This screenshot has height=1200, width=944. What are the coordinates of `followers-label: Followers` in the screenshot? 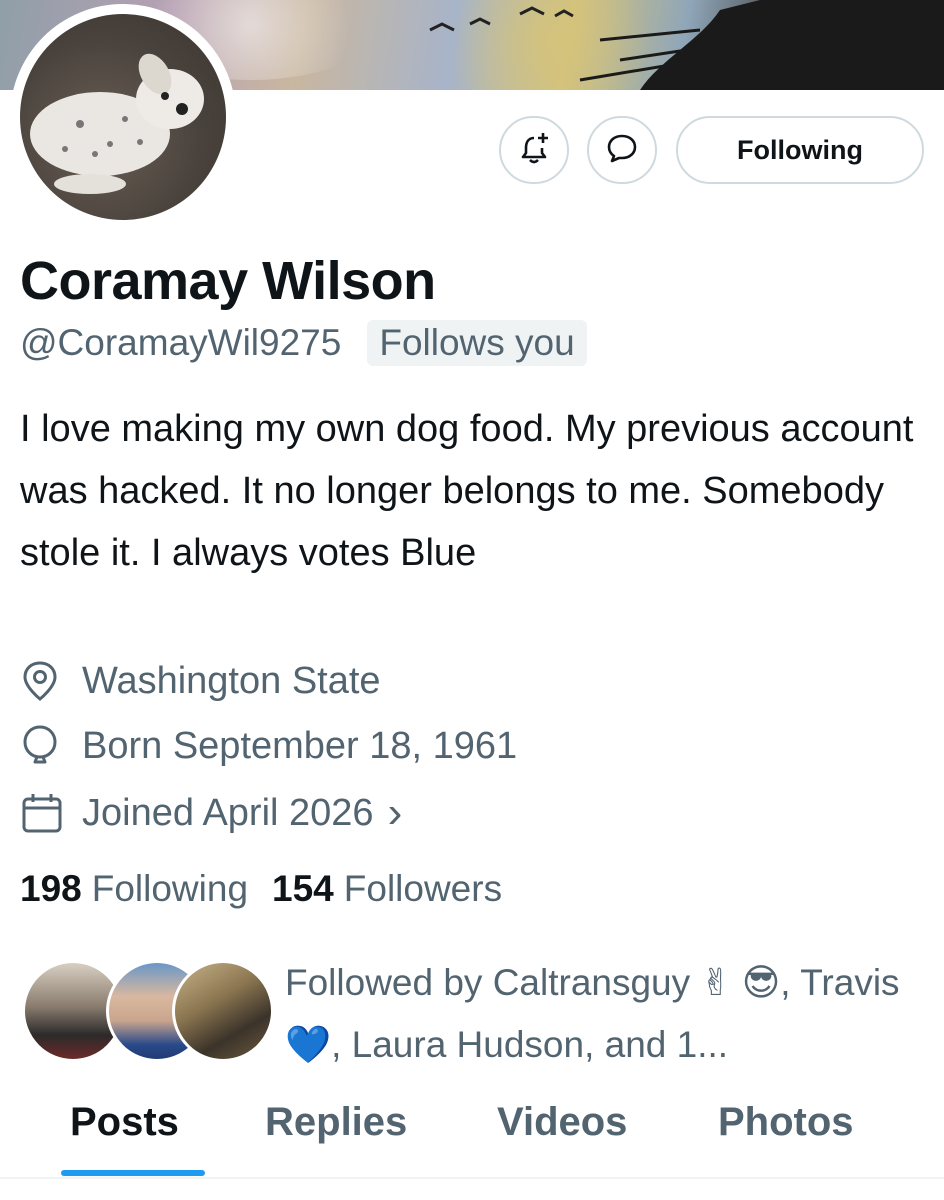 It's located at (423, 889).